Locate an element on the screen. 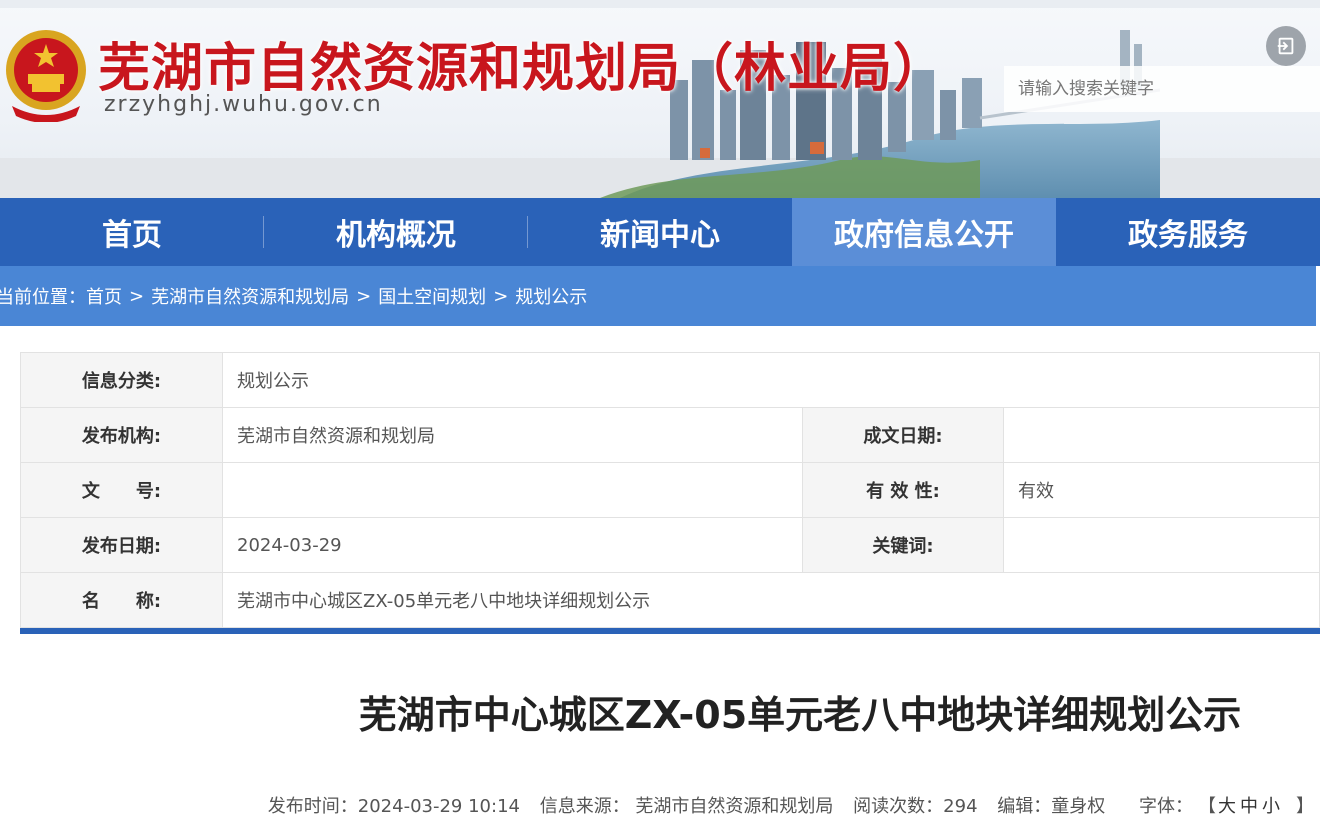  font-size-label: 字体： is located at coordinates (1166, 806).